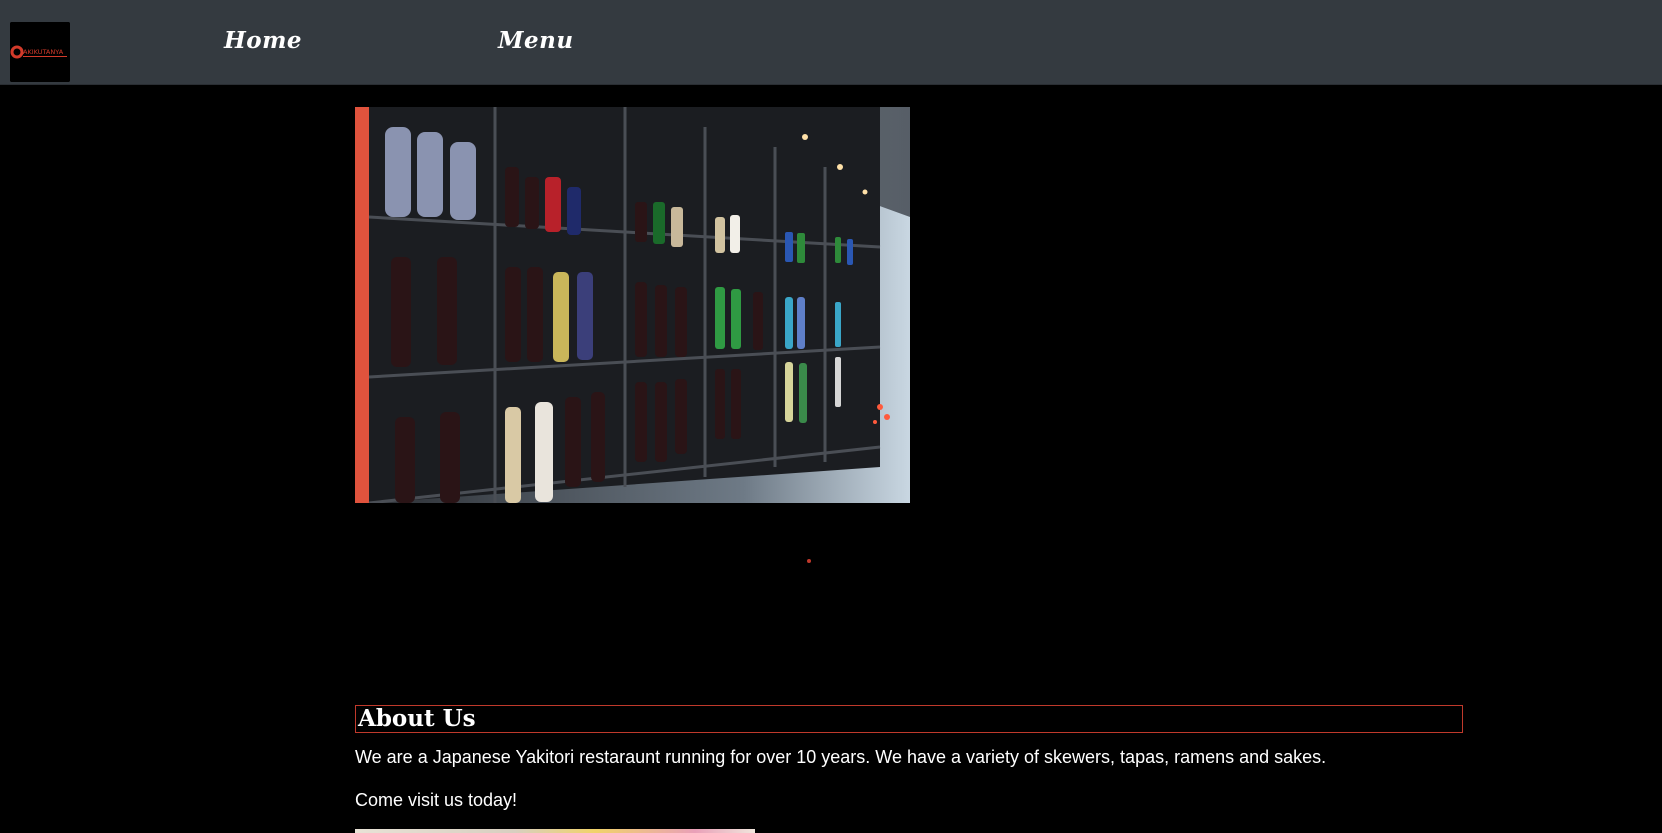 The image size is (1662, 833). I want to click on nav-link-menu: Menu, so click(536, 40).